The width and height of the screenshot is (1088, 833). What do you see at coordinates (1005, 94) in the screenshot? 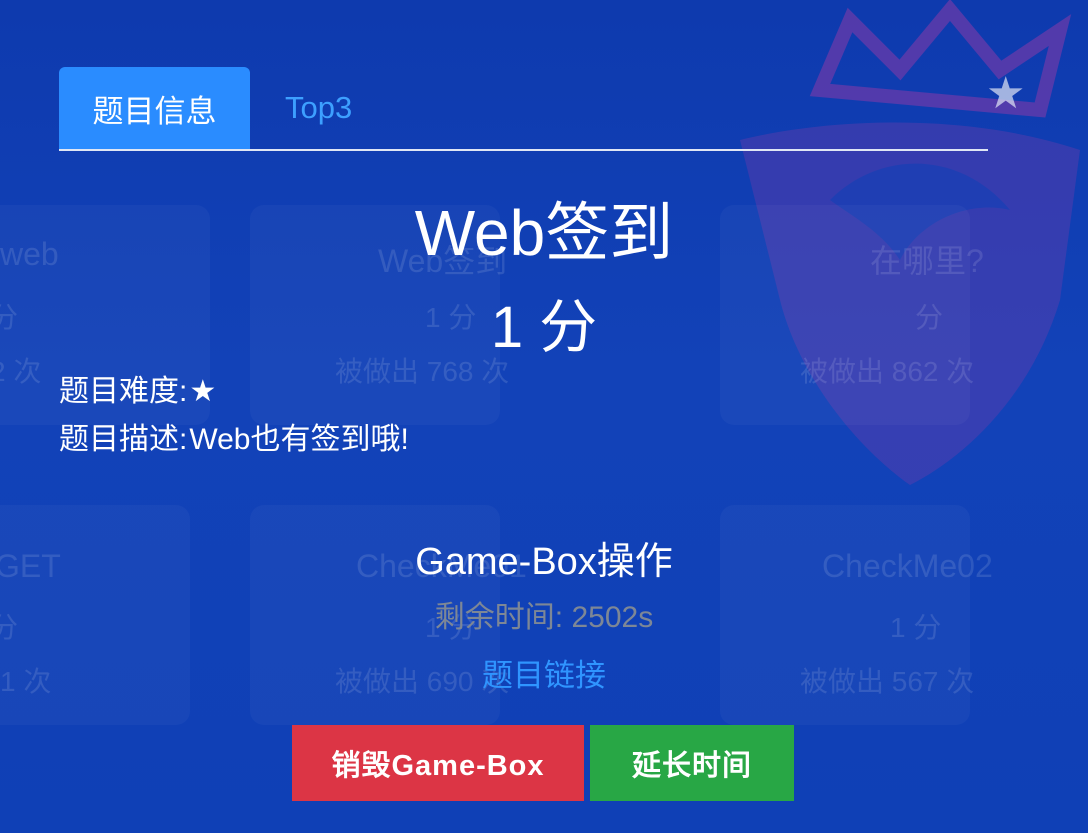
I see `star-icon: ★` at bounding box center [1005, 94].